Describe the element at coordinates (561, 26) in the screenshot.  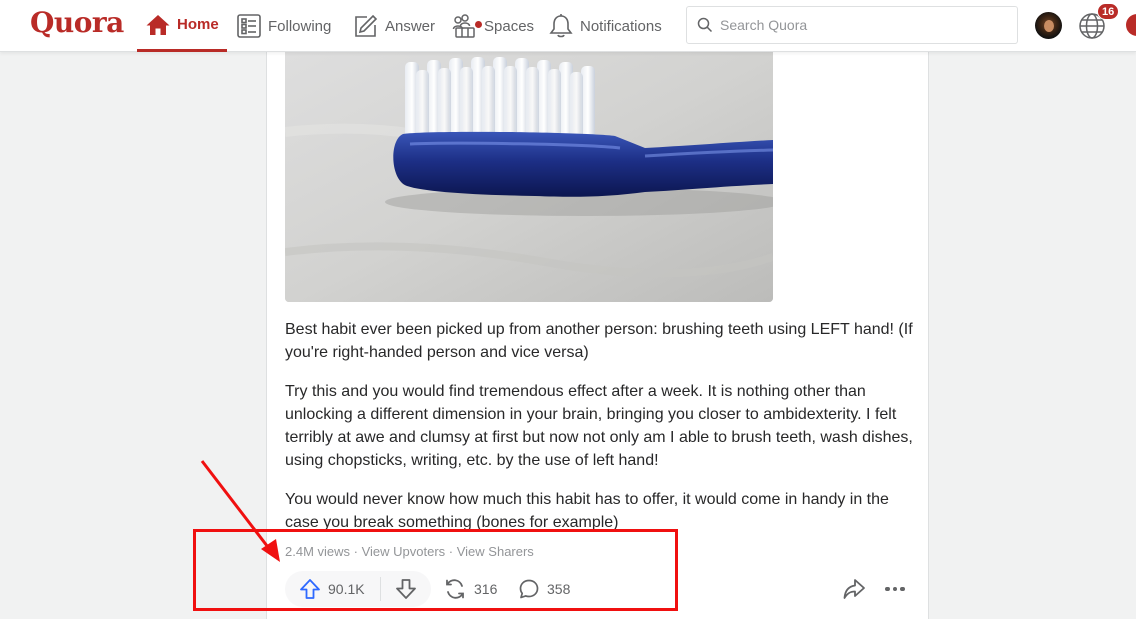
I see `bell-icon` at that location.